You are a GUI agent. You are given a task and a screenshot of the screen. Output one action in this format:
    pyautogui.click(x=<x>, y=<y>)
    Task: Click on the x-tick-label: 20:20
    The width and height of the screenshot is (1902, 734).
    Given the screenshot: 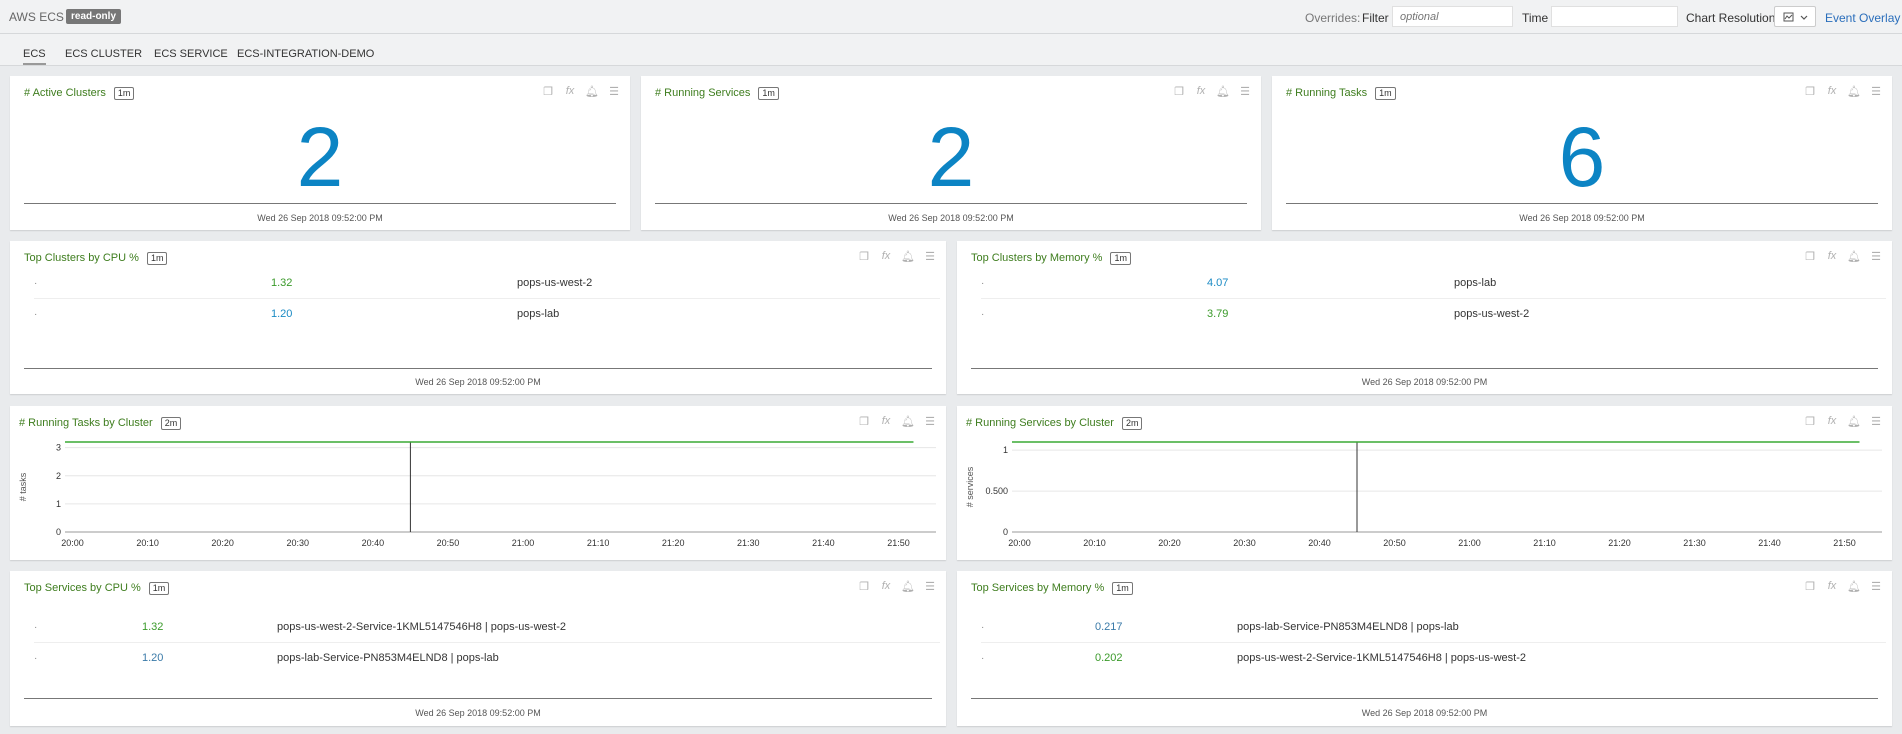 What is the action you would take?
    pyautogui.click(x=222, y=543)
    